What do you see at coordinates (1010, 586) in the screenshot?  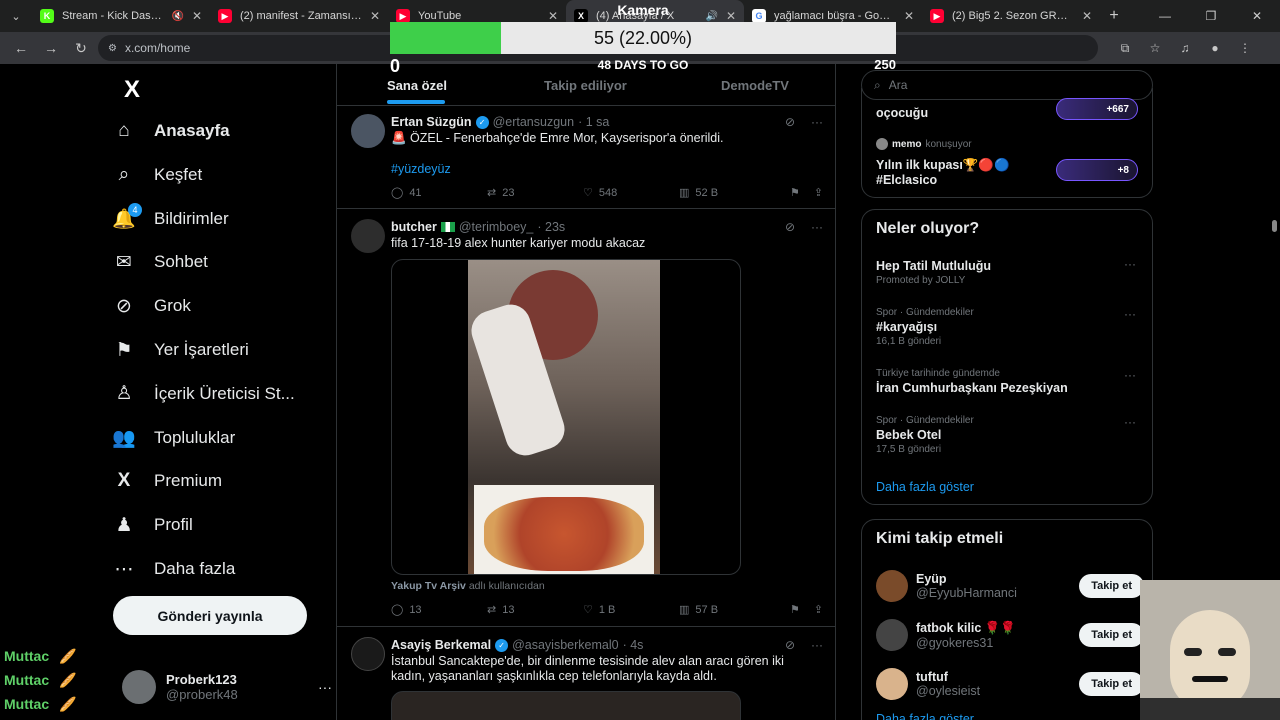 I see `follow-suggestion: Eyüp @EyyubHarmanci Takip et` at bounding box center [1010, 586].